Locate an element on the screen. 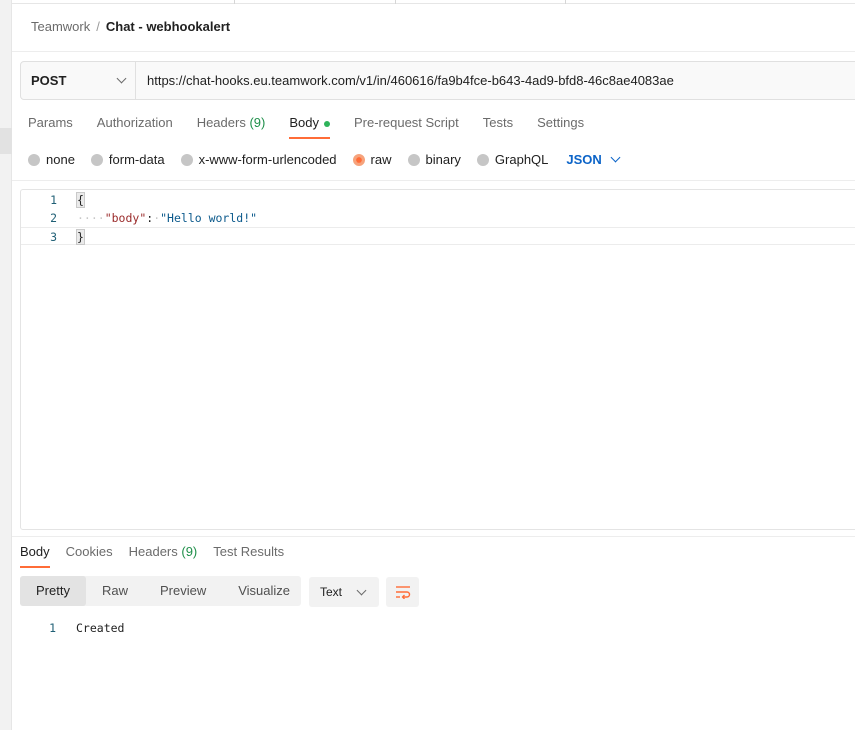 This screenshot has width=855, height=730. view-visualize-button: Visualize is located at coordinates (264, 591).